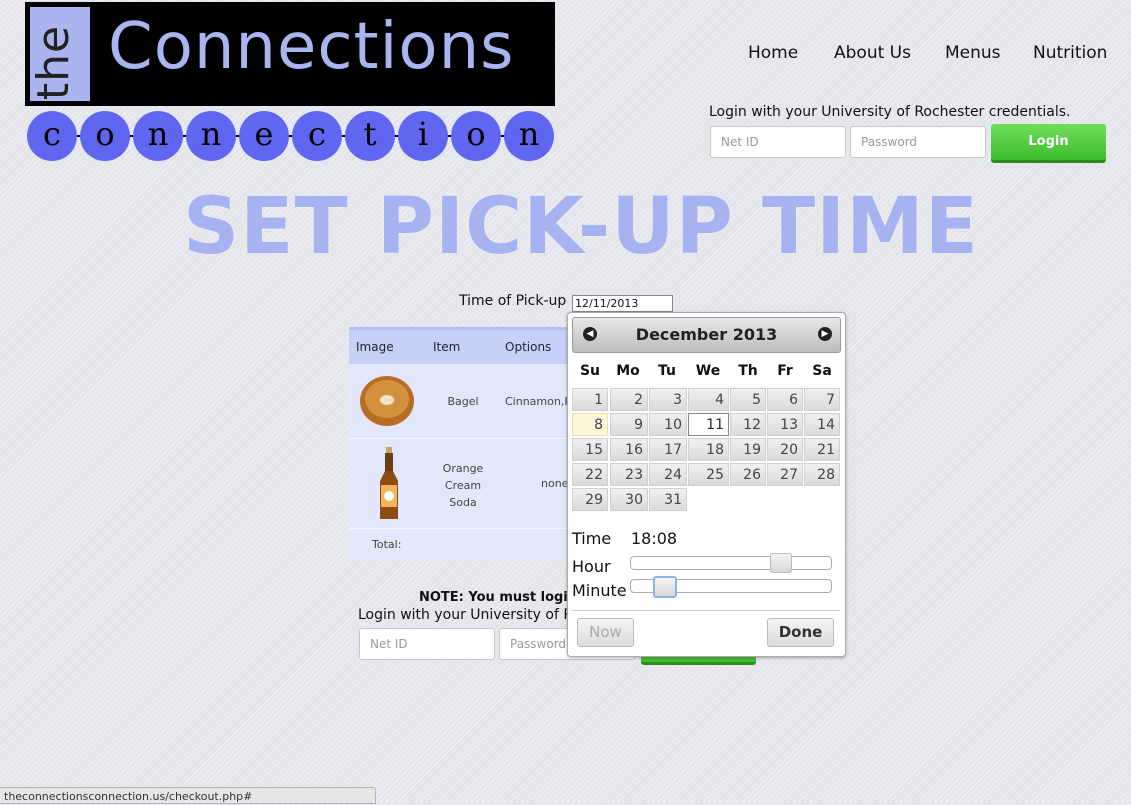 This screenshot has width=1131, height=805. What do you see at coordinates (590, 371) in the screenshot?
I see `weekday-label: Su` at bounding box center [590, 371].